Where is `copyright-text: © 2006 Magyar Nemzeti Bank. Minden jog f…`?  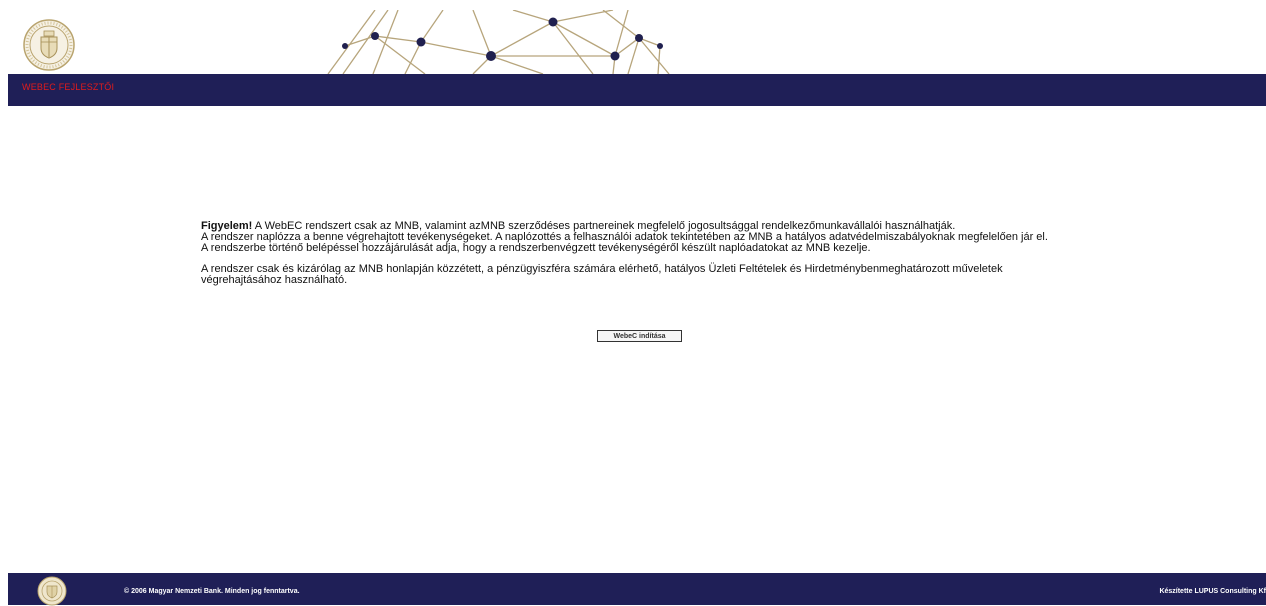
copyright-text: © 2006 Magyar Nemzeti Bank. Minden jog f… is located at coordinates (212, 591).